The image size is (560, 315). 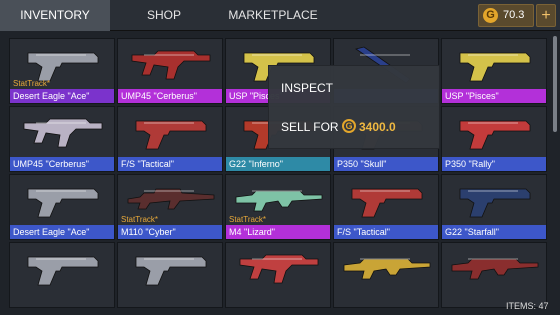 I want to click on items-count: ITEMS: 47, so click(x=527, y=306).